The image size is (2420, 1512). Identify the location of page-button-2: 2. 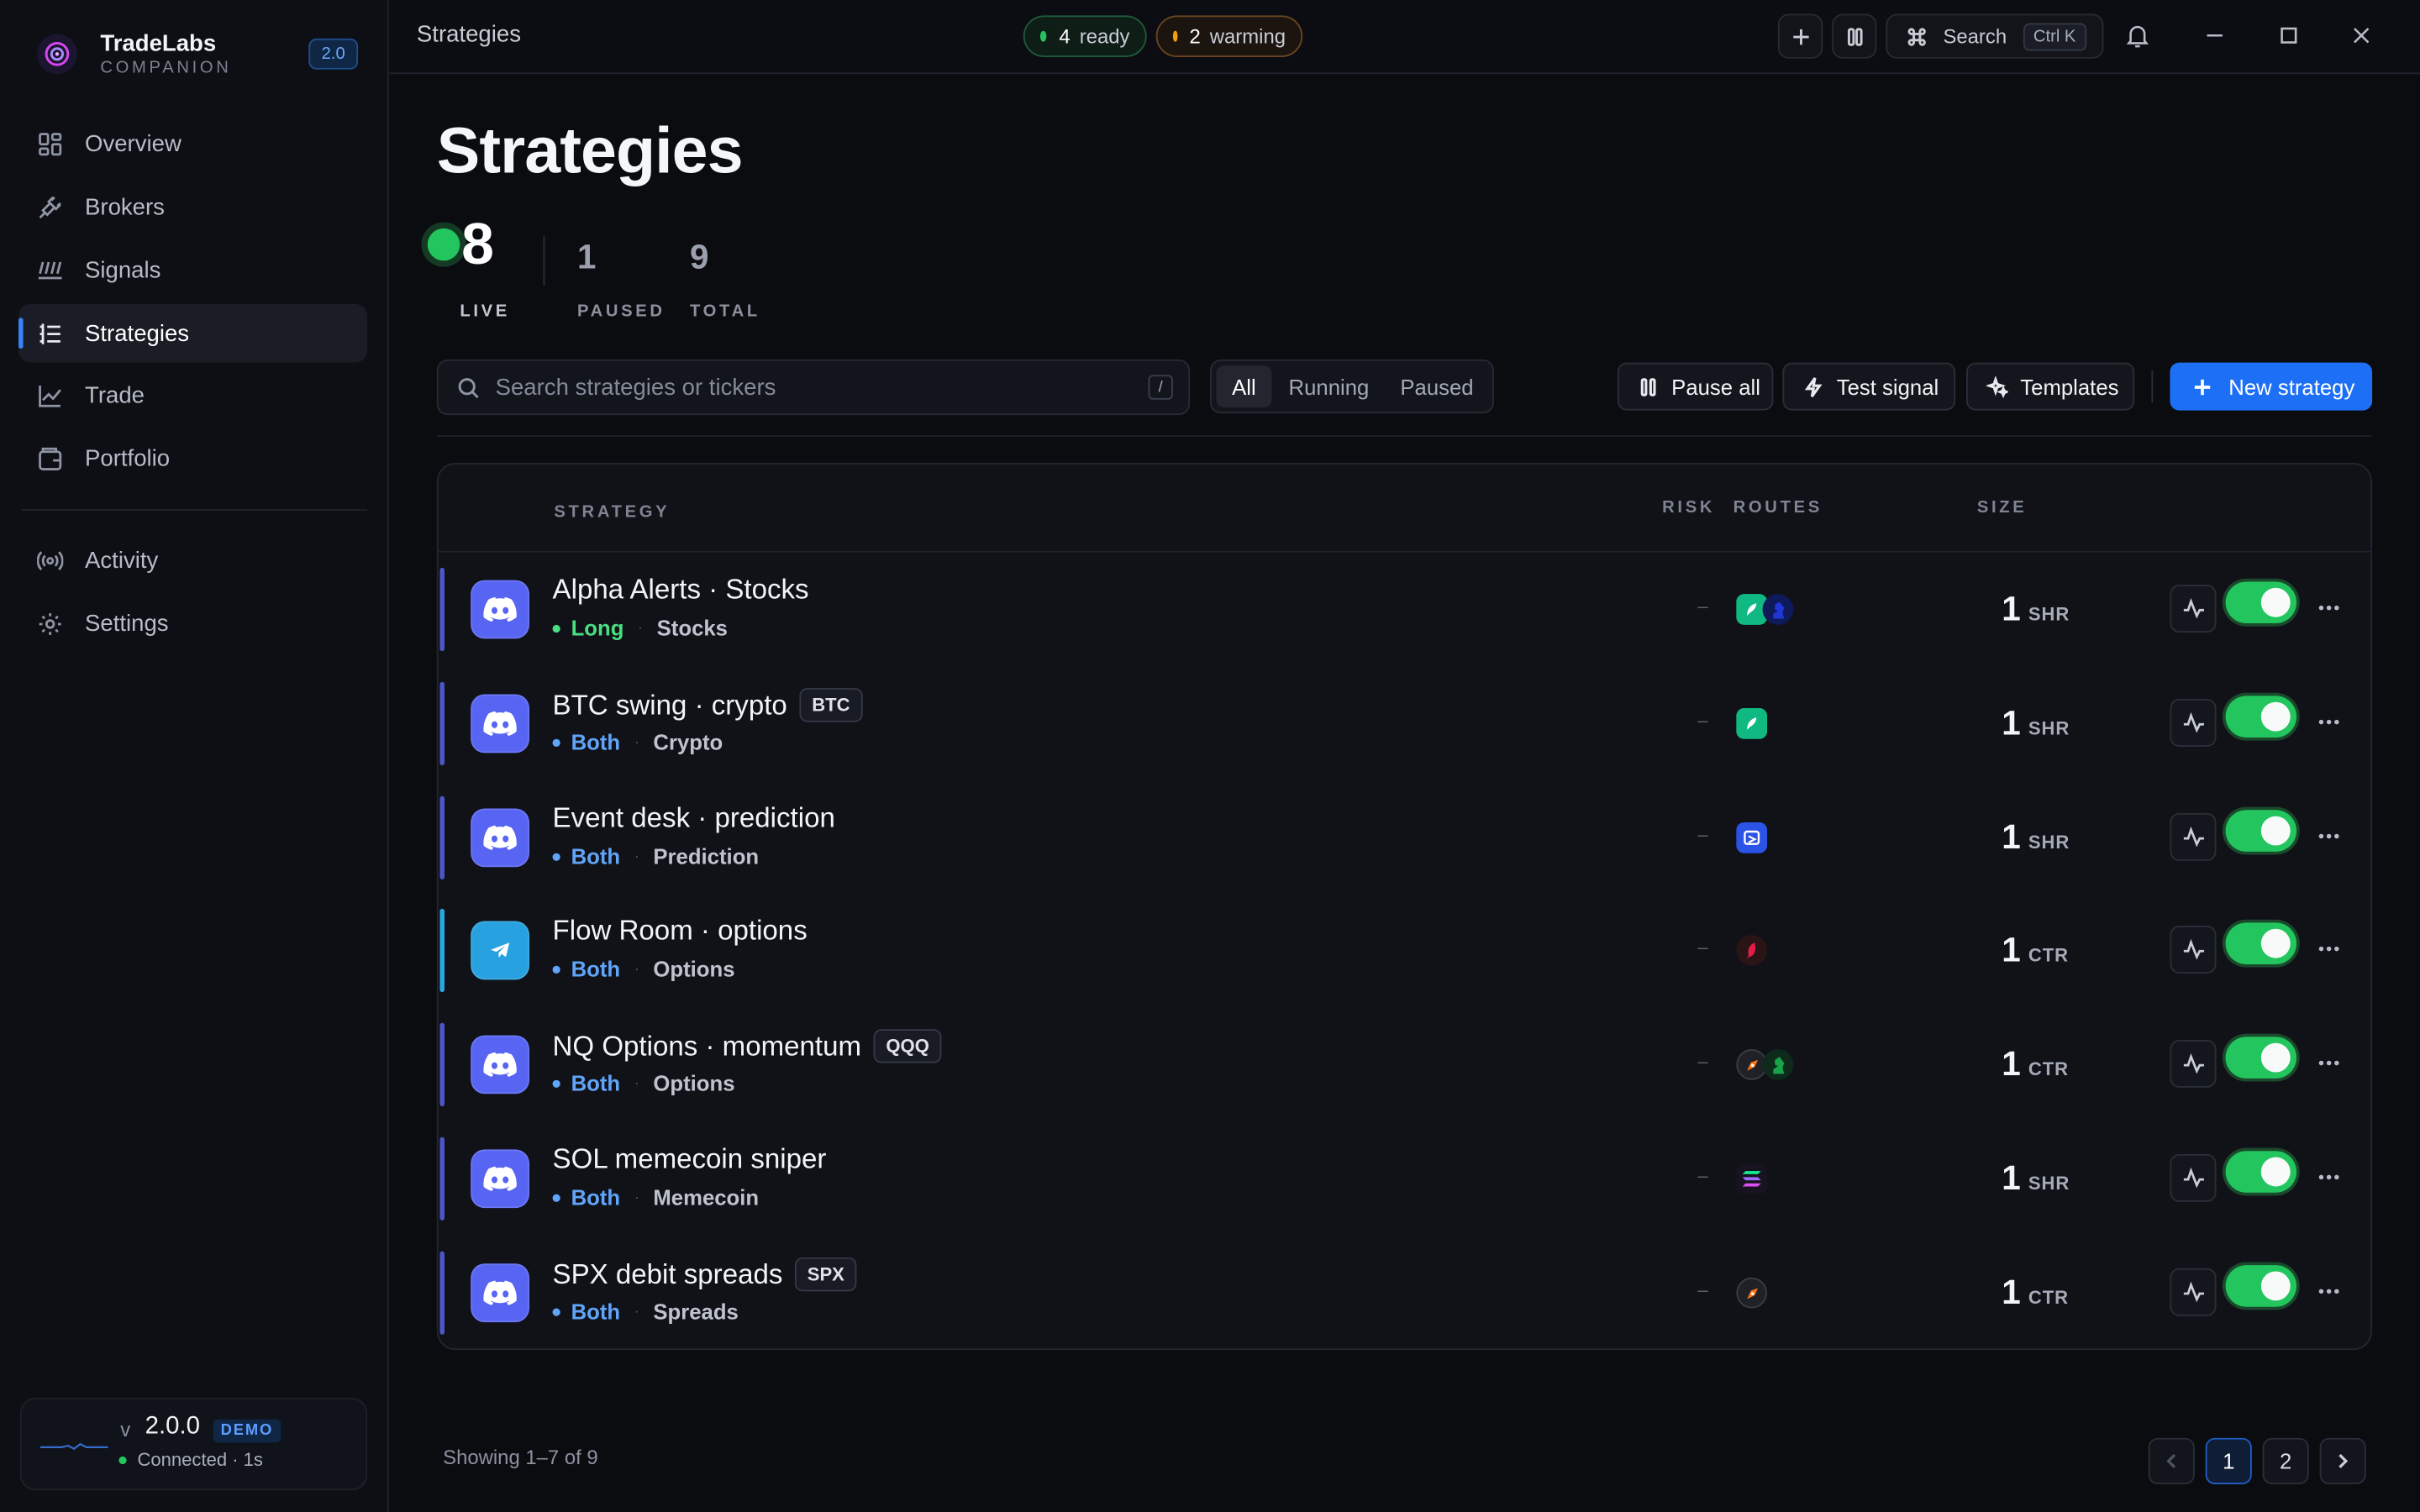
(2285, 1460).